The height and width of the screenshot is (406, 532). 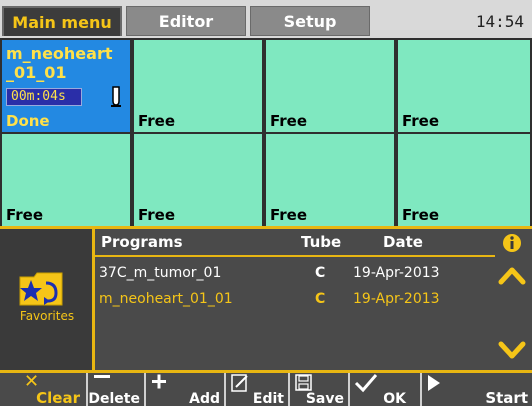 I want to click on favorites-button: Favorites, so click(x=46, y=300).